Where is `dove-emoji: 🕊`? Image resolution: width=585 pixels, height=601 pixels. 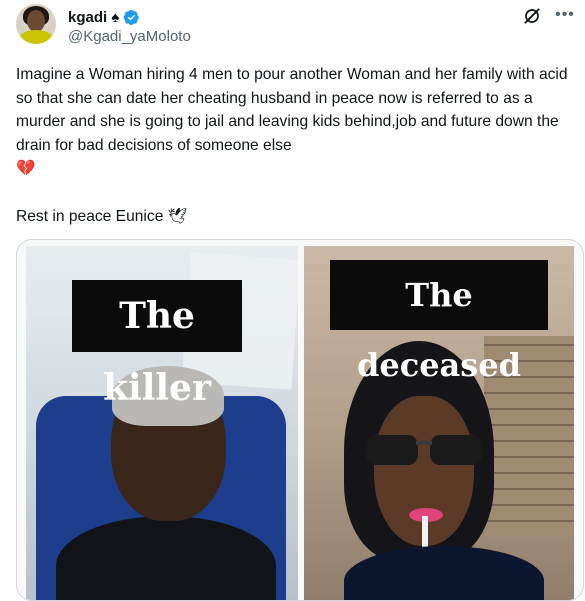
dove-emoji: 🕊 is located at coordinates (177, 216).